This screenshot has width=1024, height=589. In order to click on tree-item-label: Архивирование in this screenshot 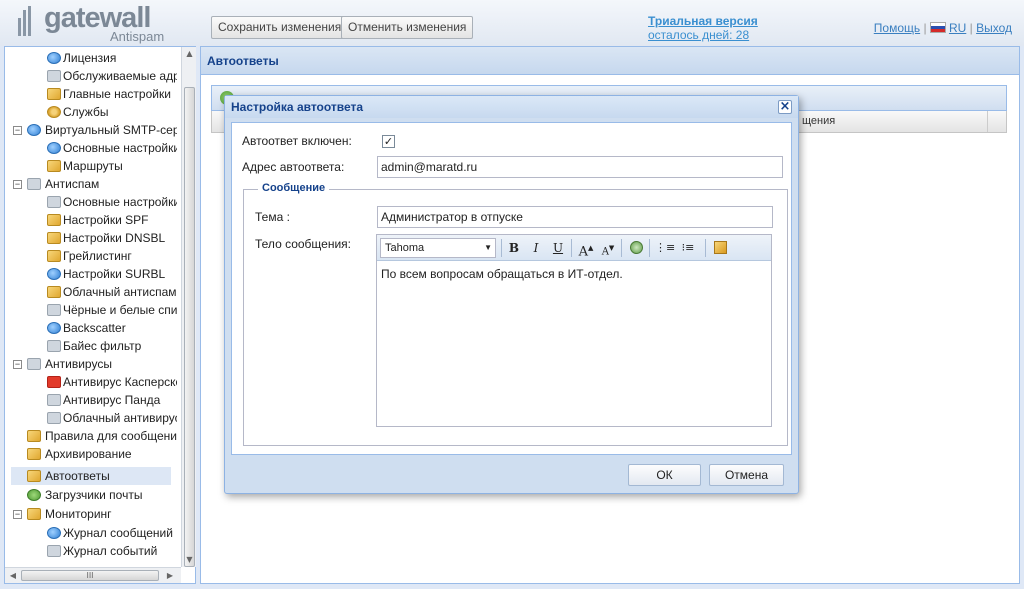, I will do `click(88, 454)`.